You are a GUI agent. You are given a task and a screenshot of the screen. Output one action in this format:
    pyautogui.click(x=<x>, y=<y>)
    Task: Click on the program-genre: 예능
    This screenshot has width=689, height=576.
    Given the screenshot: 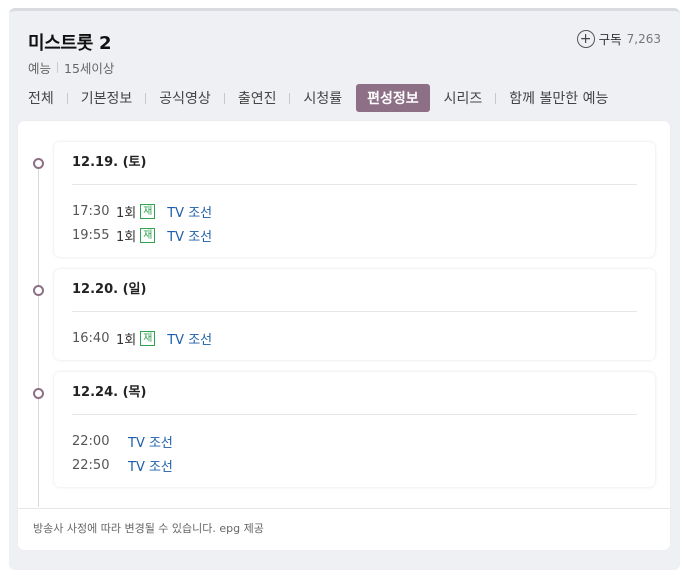 What is the action you would take?
    pyautogui.click(x=40, y=68)
    